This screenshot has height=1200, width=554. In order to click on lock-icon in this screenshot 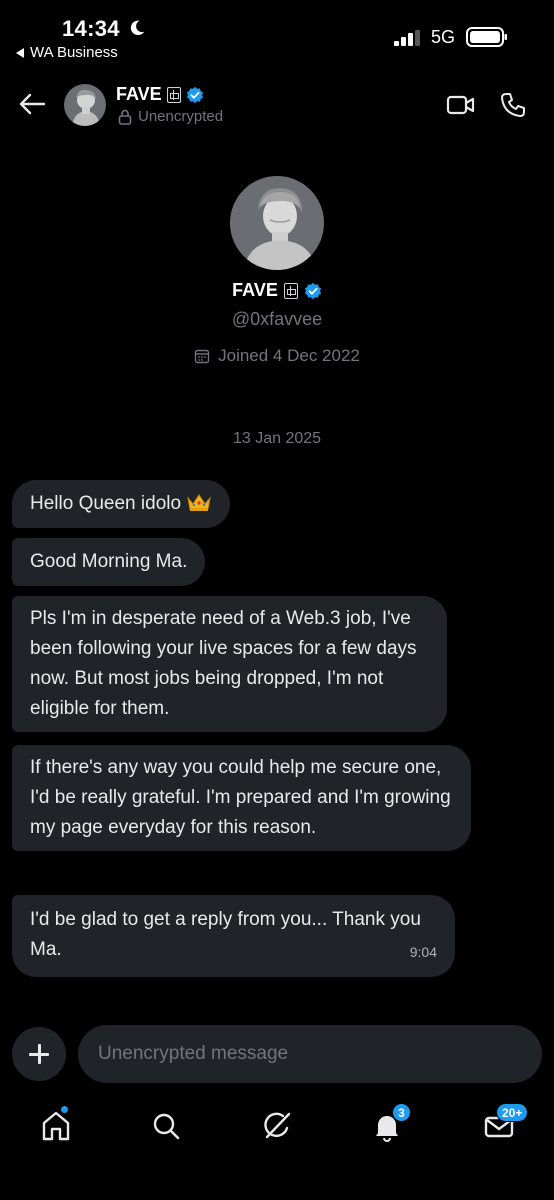, I will do `click(125, 117)`.